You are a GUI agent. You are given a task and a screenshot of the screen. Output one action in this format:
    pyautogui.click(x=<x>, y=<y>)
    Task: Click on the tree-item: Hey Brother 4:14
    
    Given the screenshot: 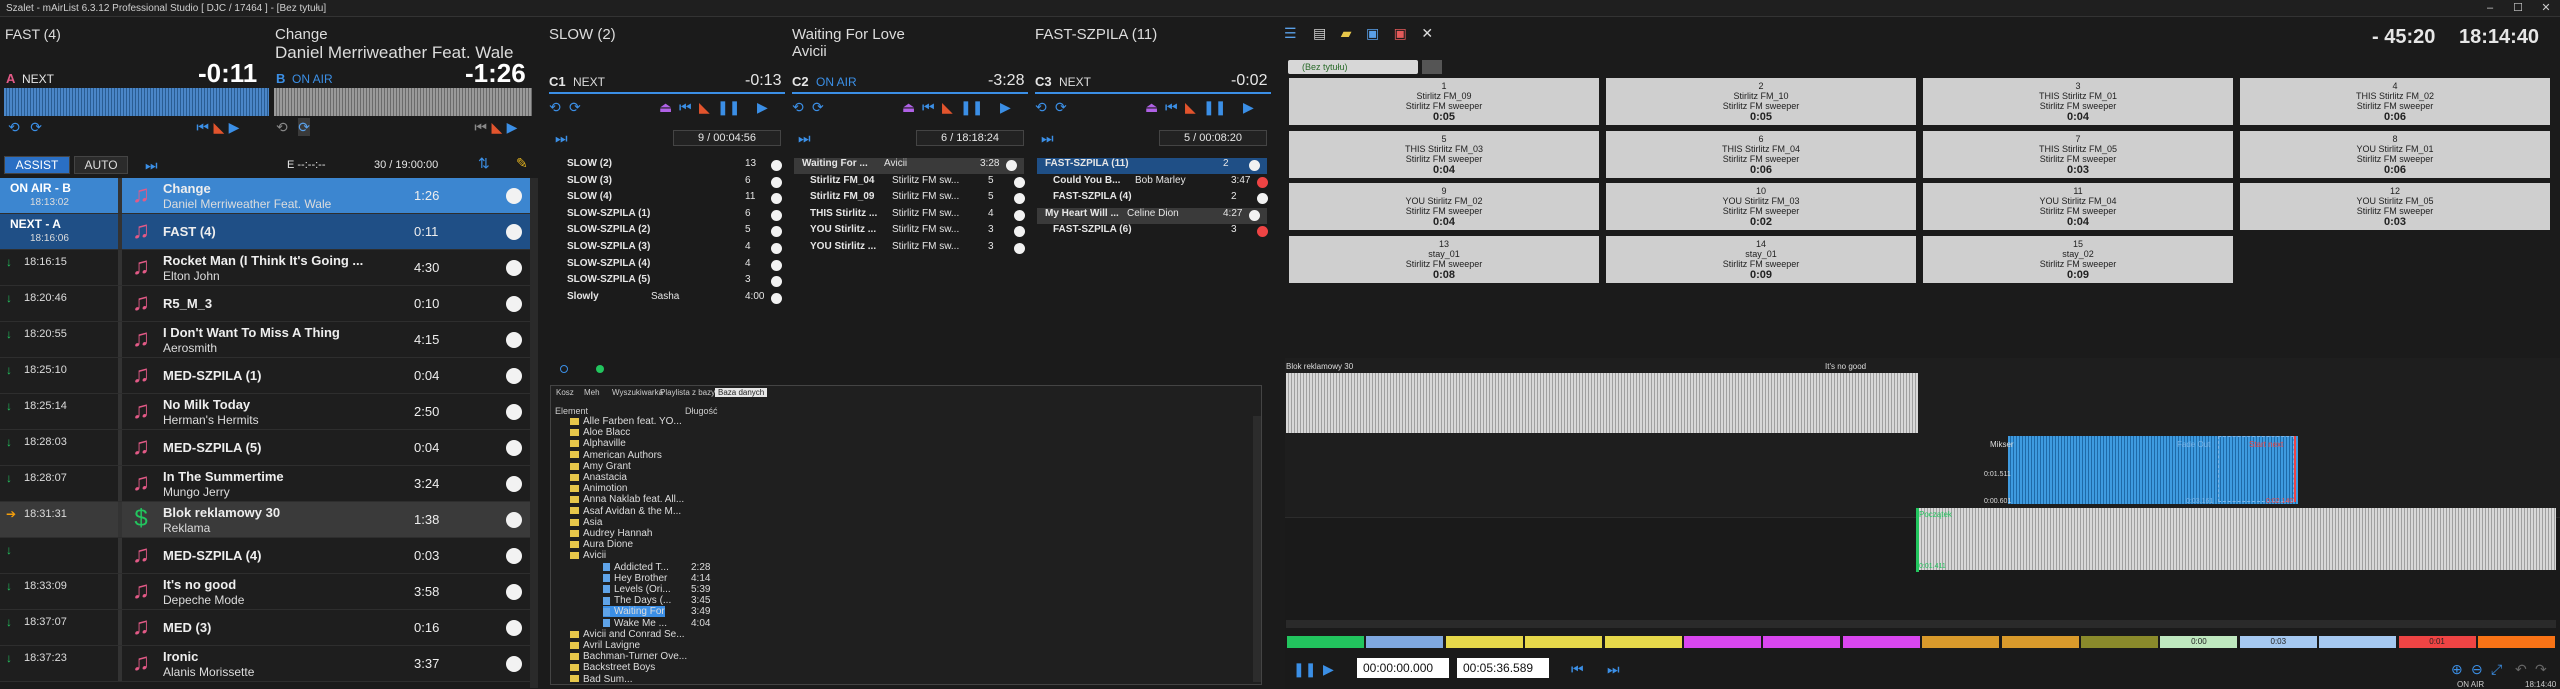 What is the action you would take?
    pyautogui.click(x=656, y=578)
    